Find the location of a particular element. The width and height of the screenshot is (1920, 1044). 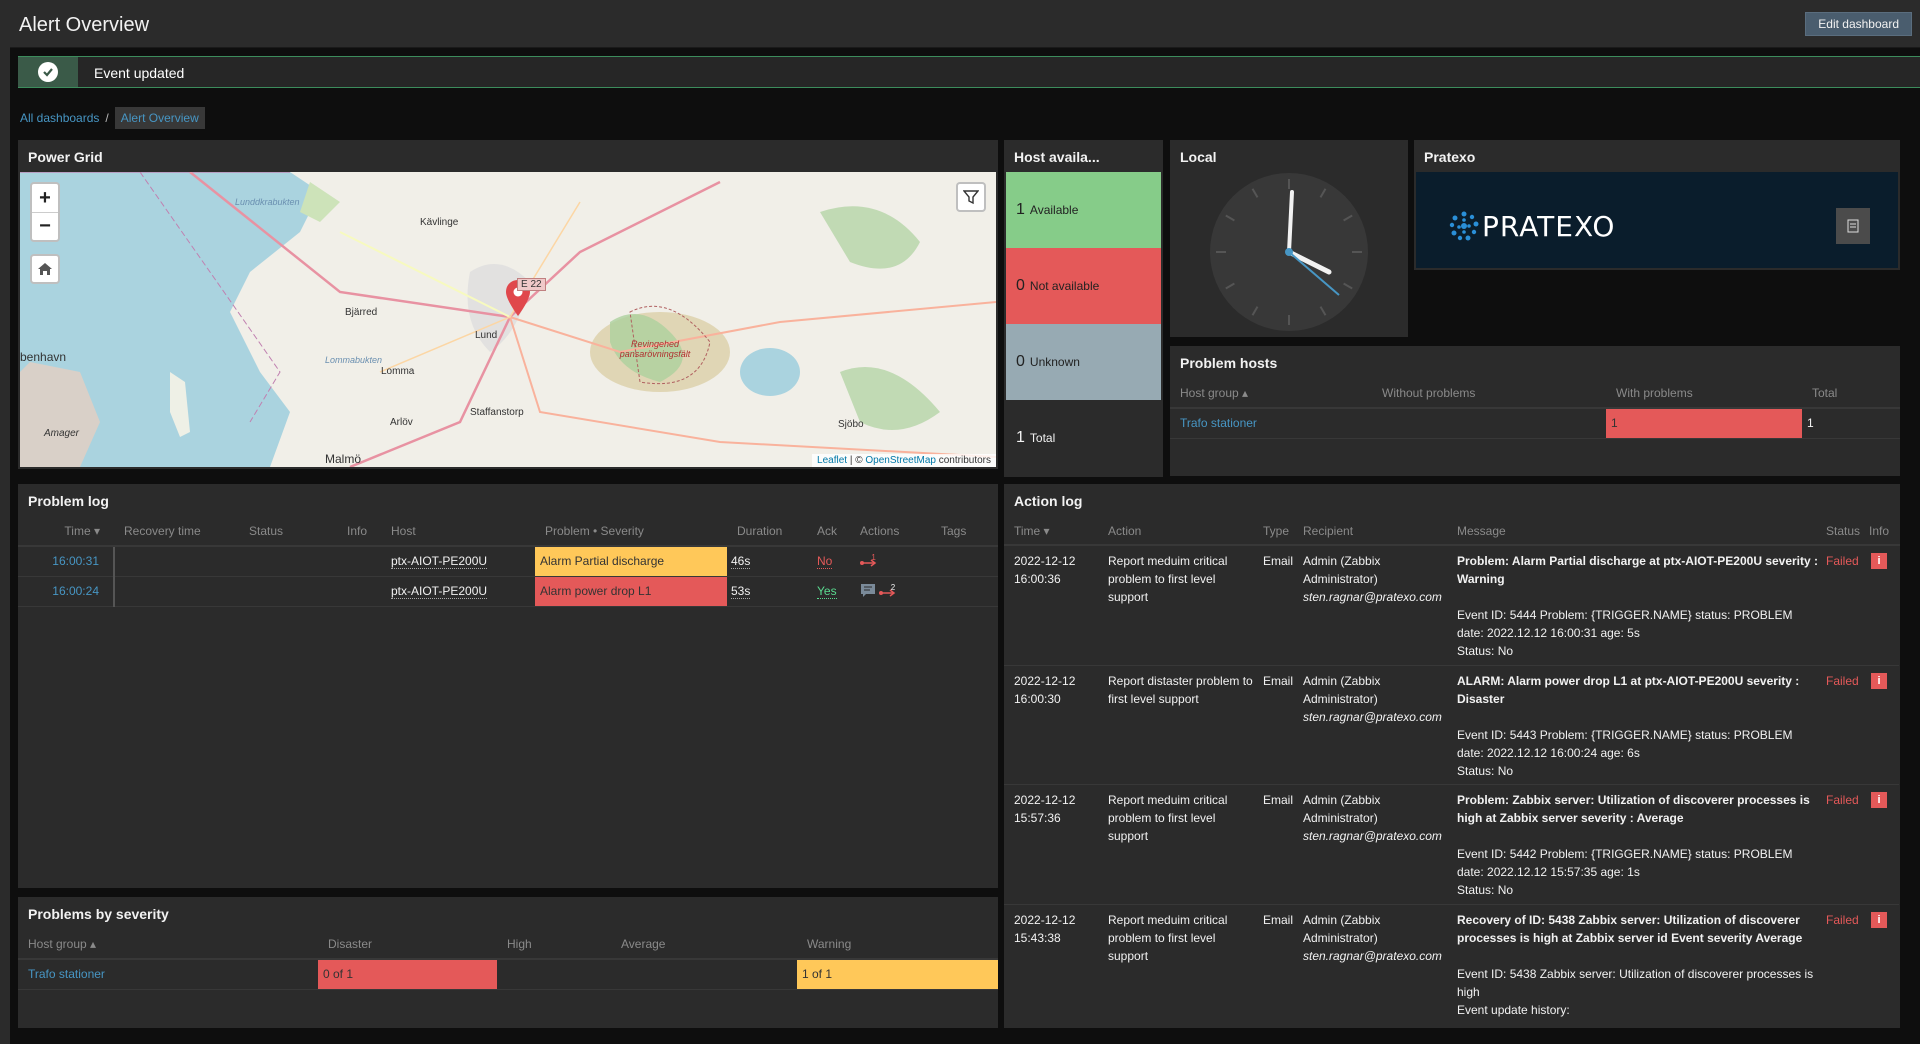

leaflet-link: Leaflet is located at coordinates (832, 460).